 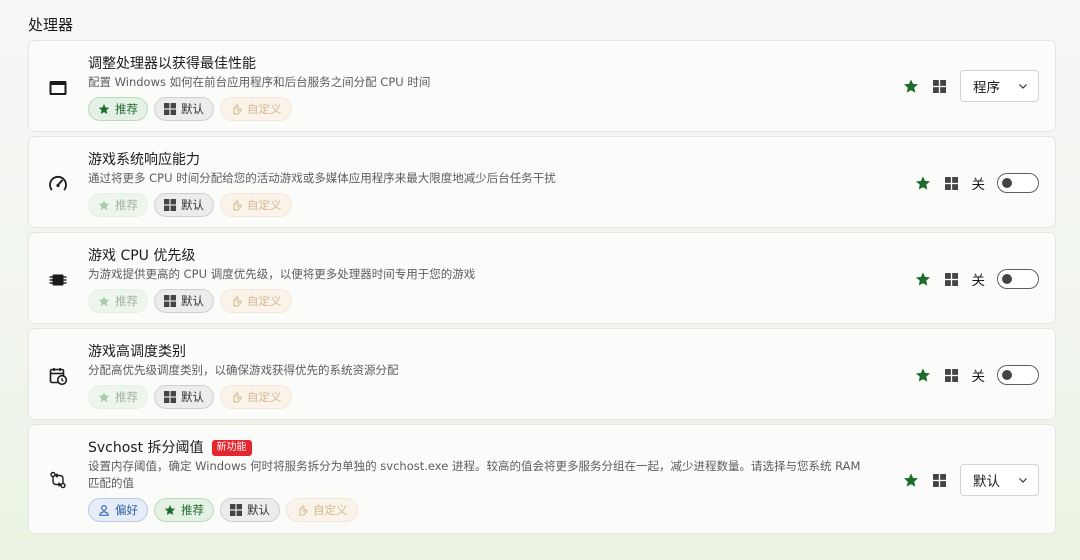 What do you see at coordinates (231, 448) in the screenshot?
I see `new-feature-badge: 新功能` at bounding box center [231, 448].